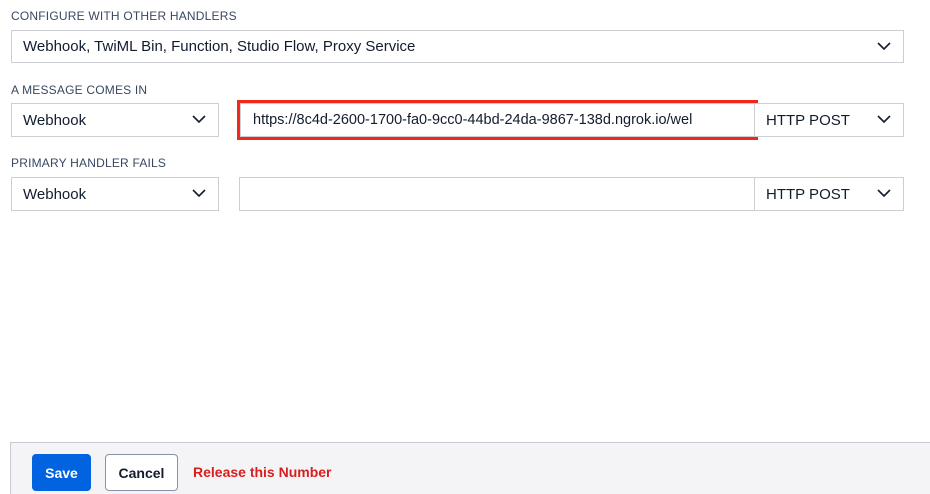  What do you see at coordinates (115, 194) in the screenshot?
I see `fallback-handler-type-select: Webhook` at bounding box center [115, 194].